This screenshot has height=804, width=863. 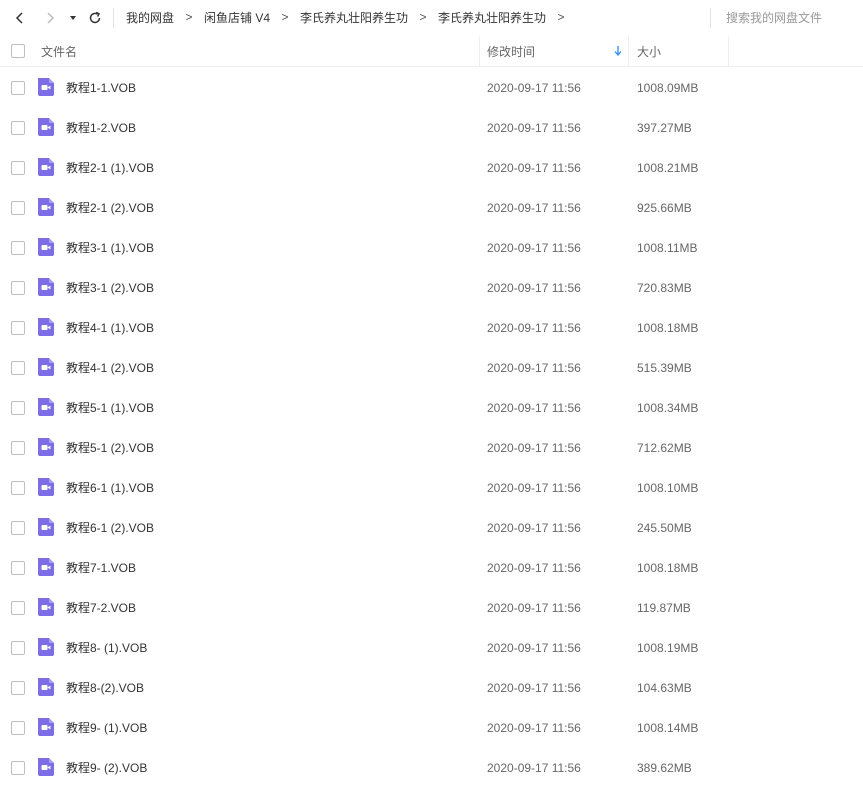 What do you see at coordinates (431, 488) in the screenshot?
I see `file-row: 教程6-1 (1).VOB 2020-09-17 11:56 1008.10MB` at bounding box center [431, 488].